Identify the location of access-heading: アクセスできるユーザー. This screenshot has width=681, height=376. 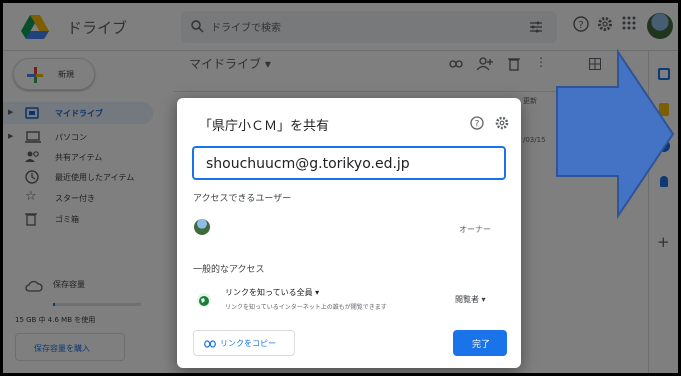
(242, 199).